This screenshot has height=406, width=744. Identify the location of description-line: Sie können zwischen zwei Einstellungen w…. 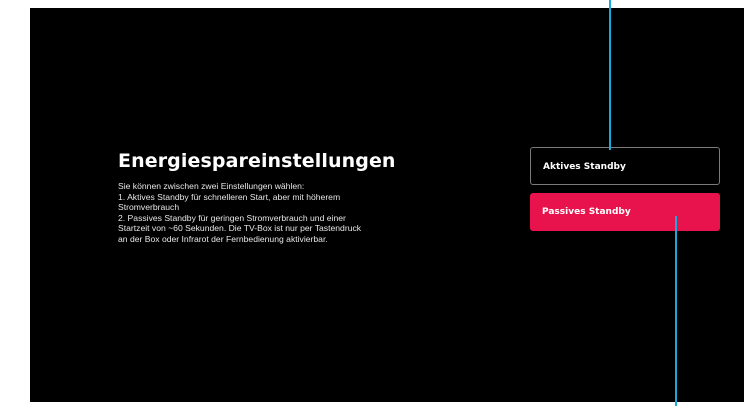
(211, 186).